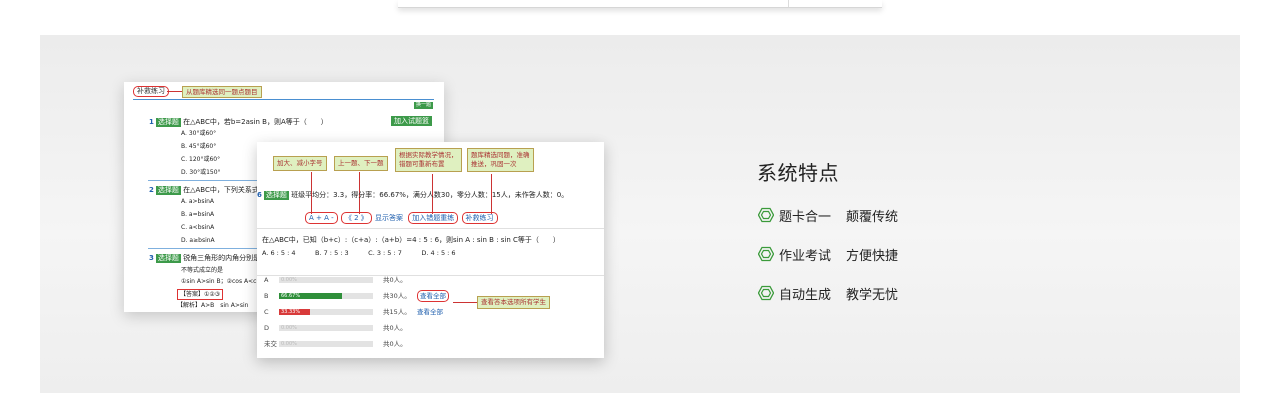 Image resolution: width=1280 pixels, height=405 pixels. I want to click on show-answer-link: 显示答案, so click(389, 218).